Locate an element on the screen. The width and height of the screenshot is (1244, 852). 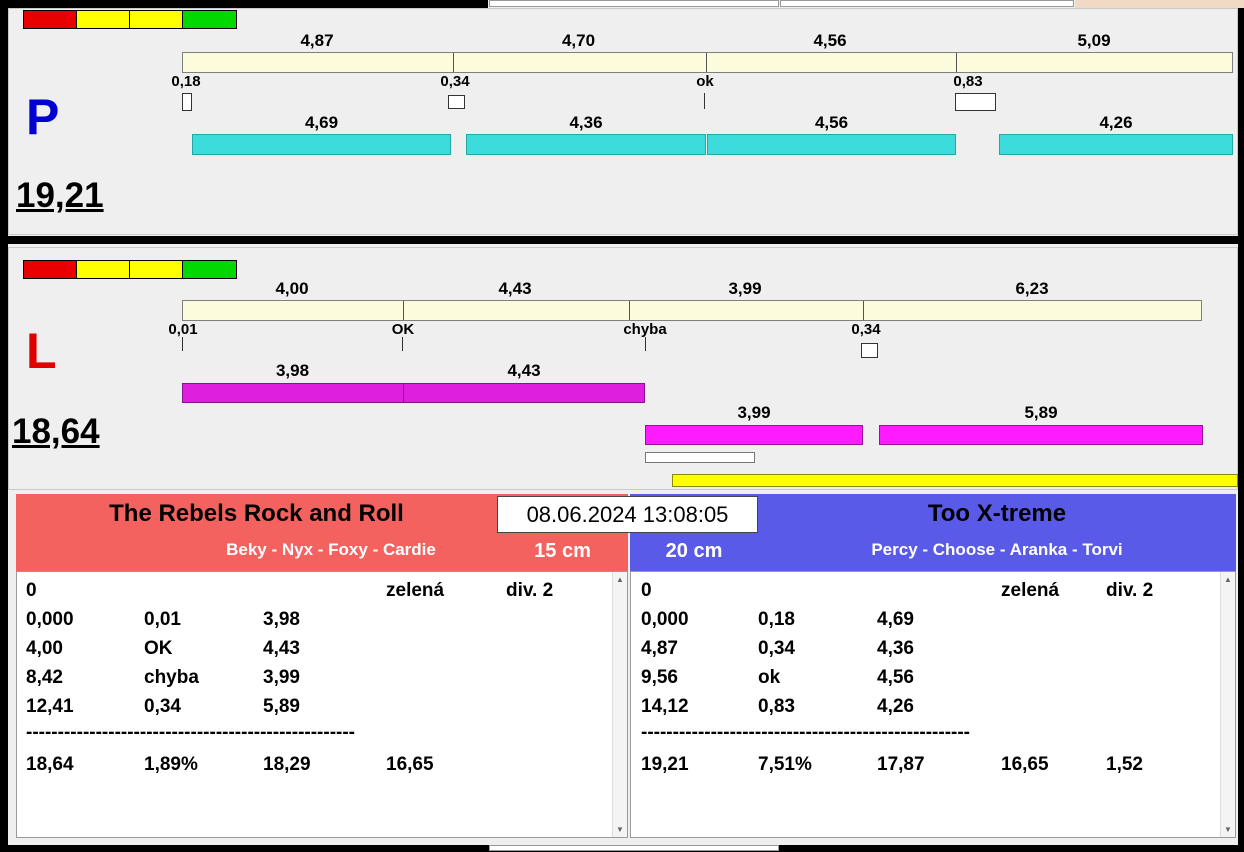
l-split-time: 3,99 is located at coordinates (745, 288).